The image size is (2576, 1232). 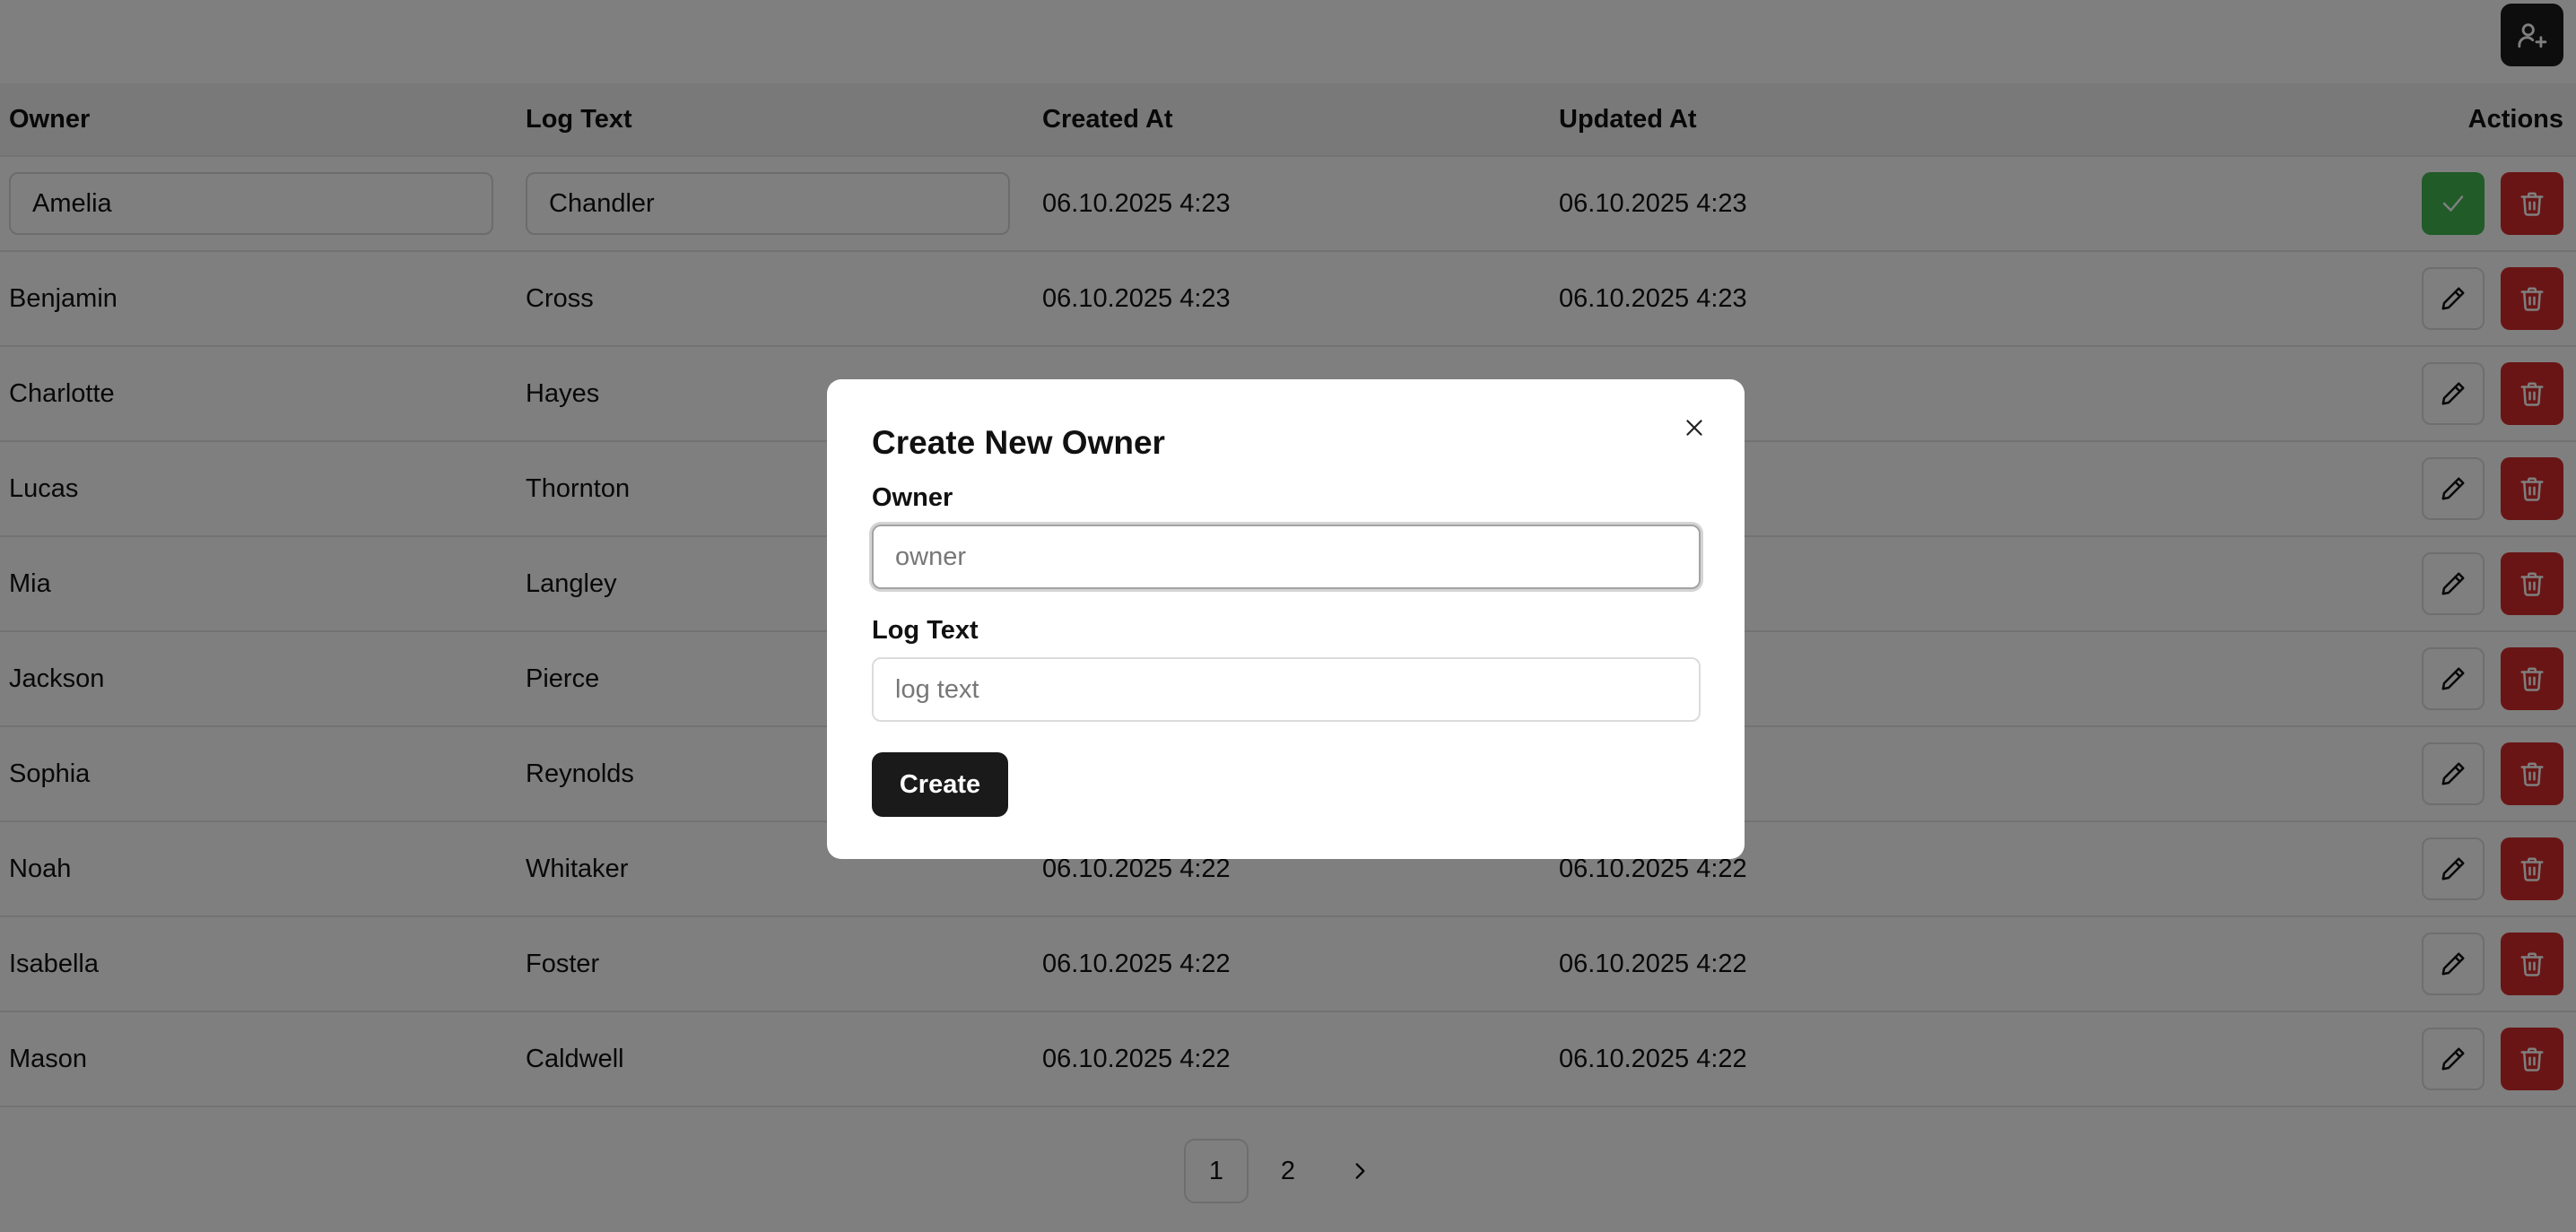 What do you see at coordinates (912, 497) in the screenshot?
I see `owner-label: Owner` at bounding box center [912, 497].